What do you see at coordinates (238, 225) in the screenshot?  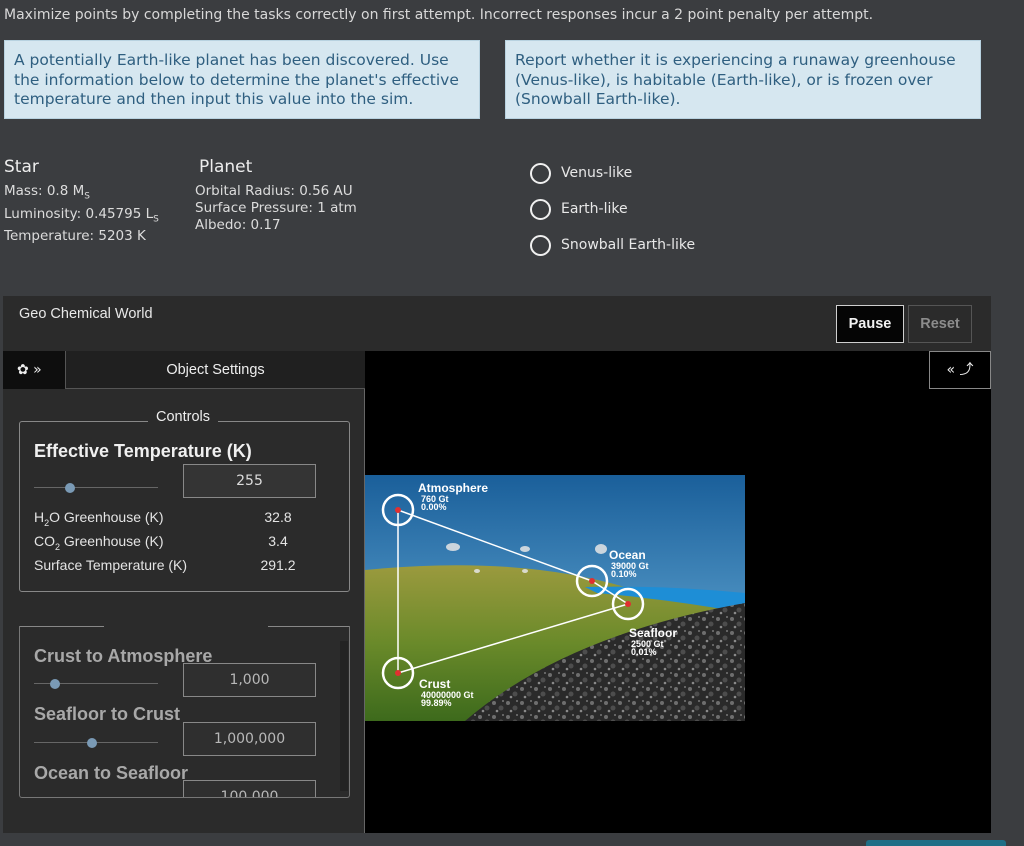 I see `planet-albedo: Albedo: 0.17` at bounding box center [238, 225].